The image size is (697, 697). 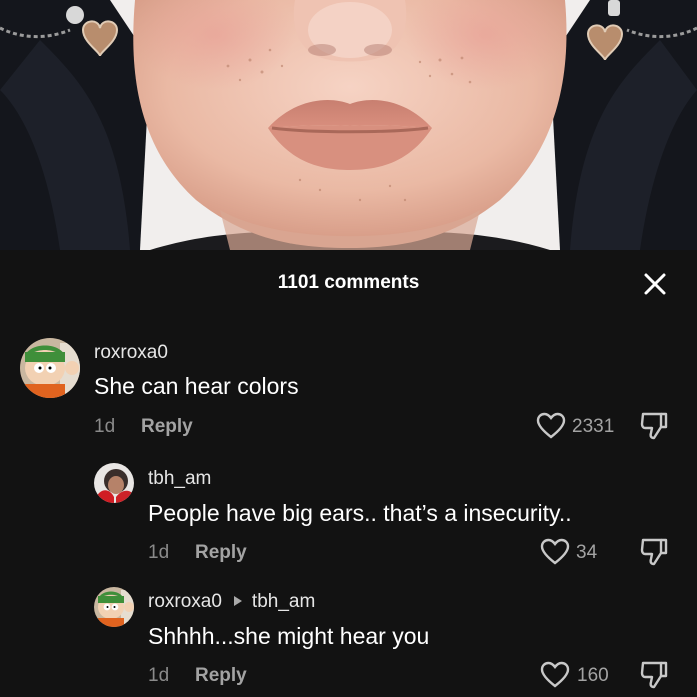 What do you see at coordinates (231, 602) in the screenshot?
I see `reply-thread-usernames: roxroxa0 tbh_am` at bounding box center [231, 602].